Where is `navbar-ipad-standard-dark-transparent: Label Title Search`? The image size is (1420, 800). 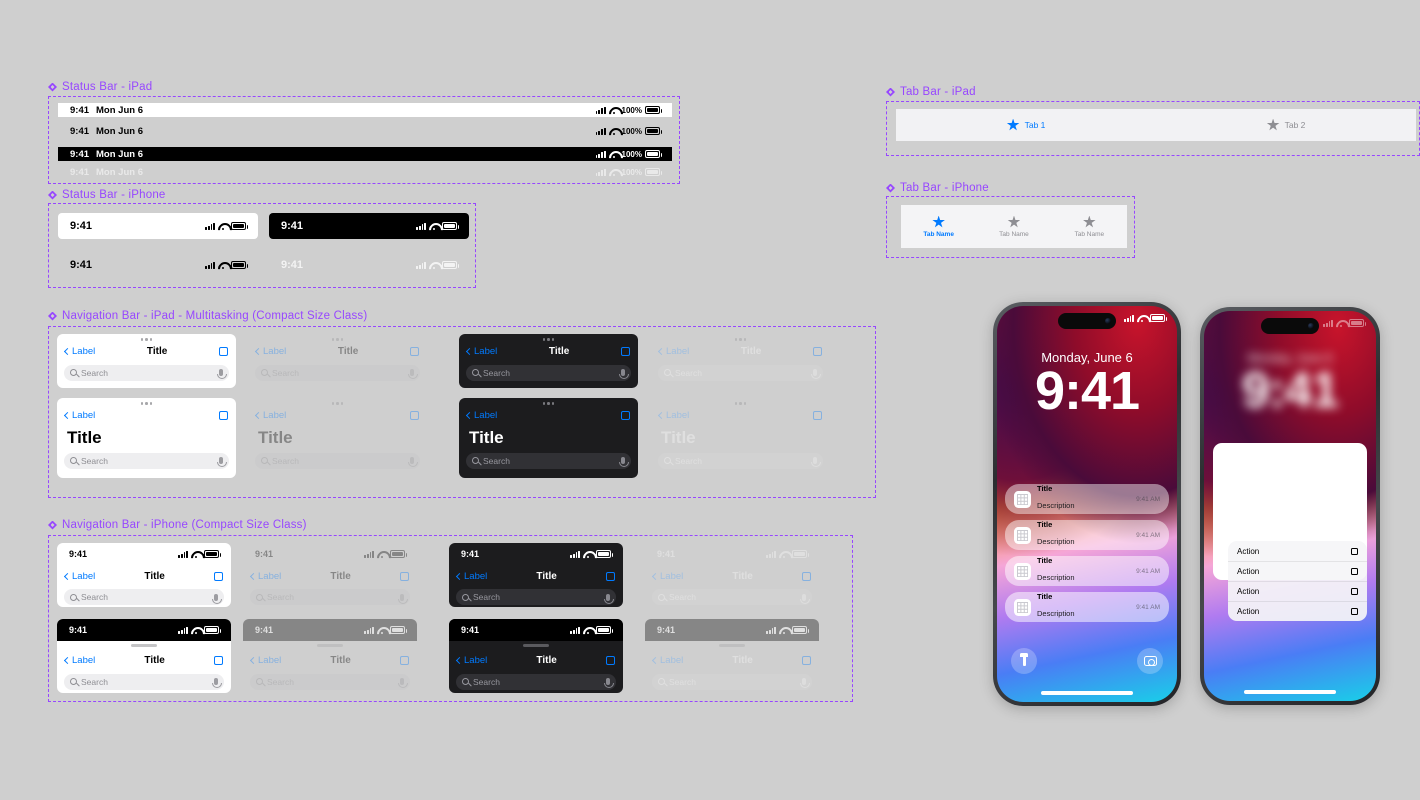
navbar-ipad-standard-dark-transparent: Label Title Search is located at coordinates (740, 361).